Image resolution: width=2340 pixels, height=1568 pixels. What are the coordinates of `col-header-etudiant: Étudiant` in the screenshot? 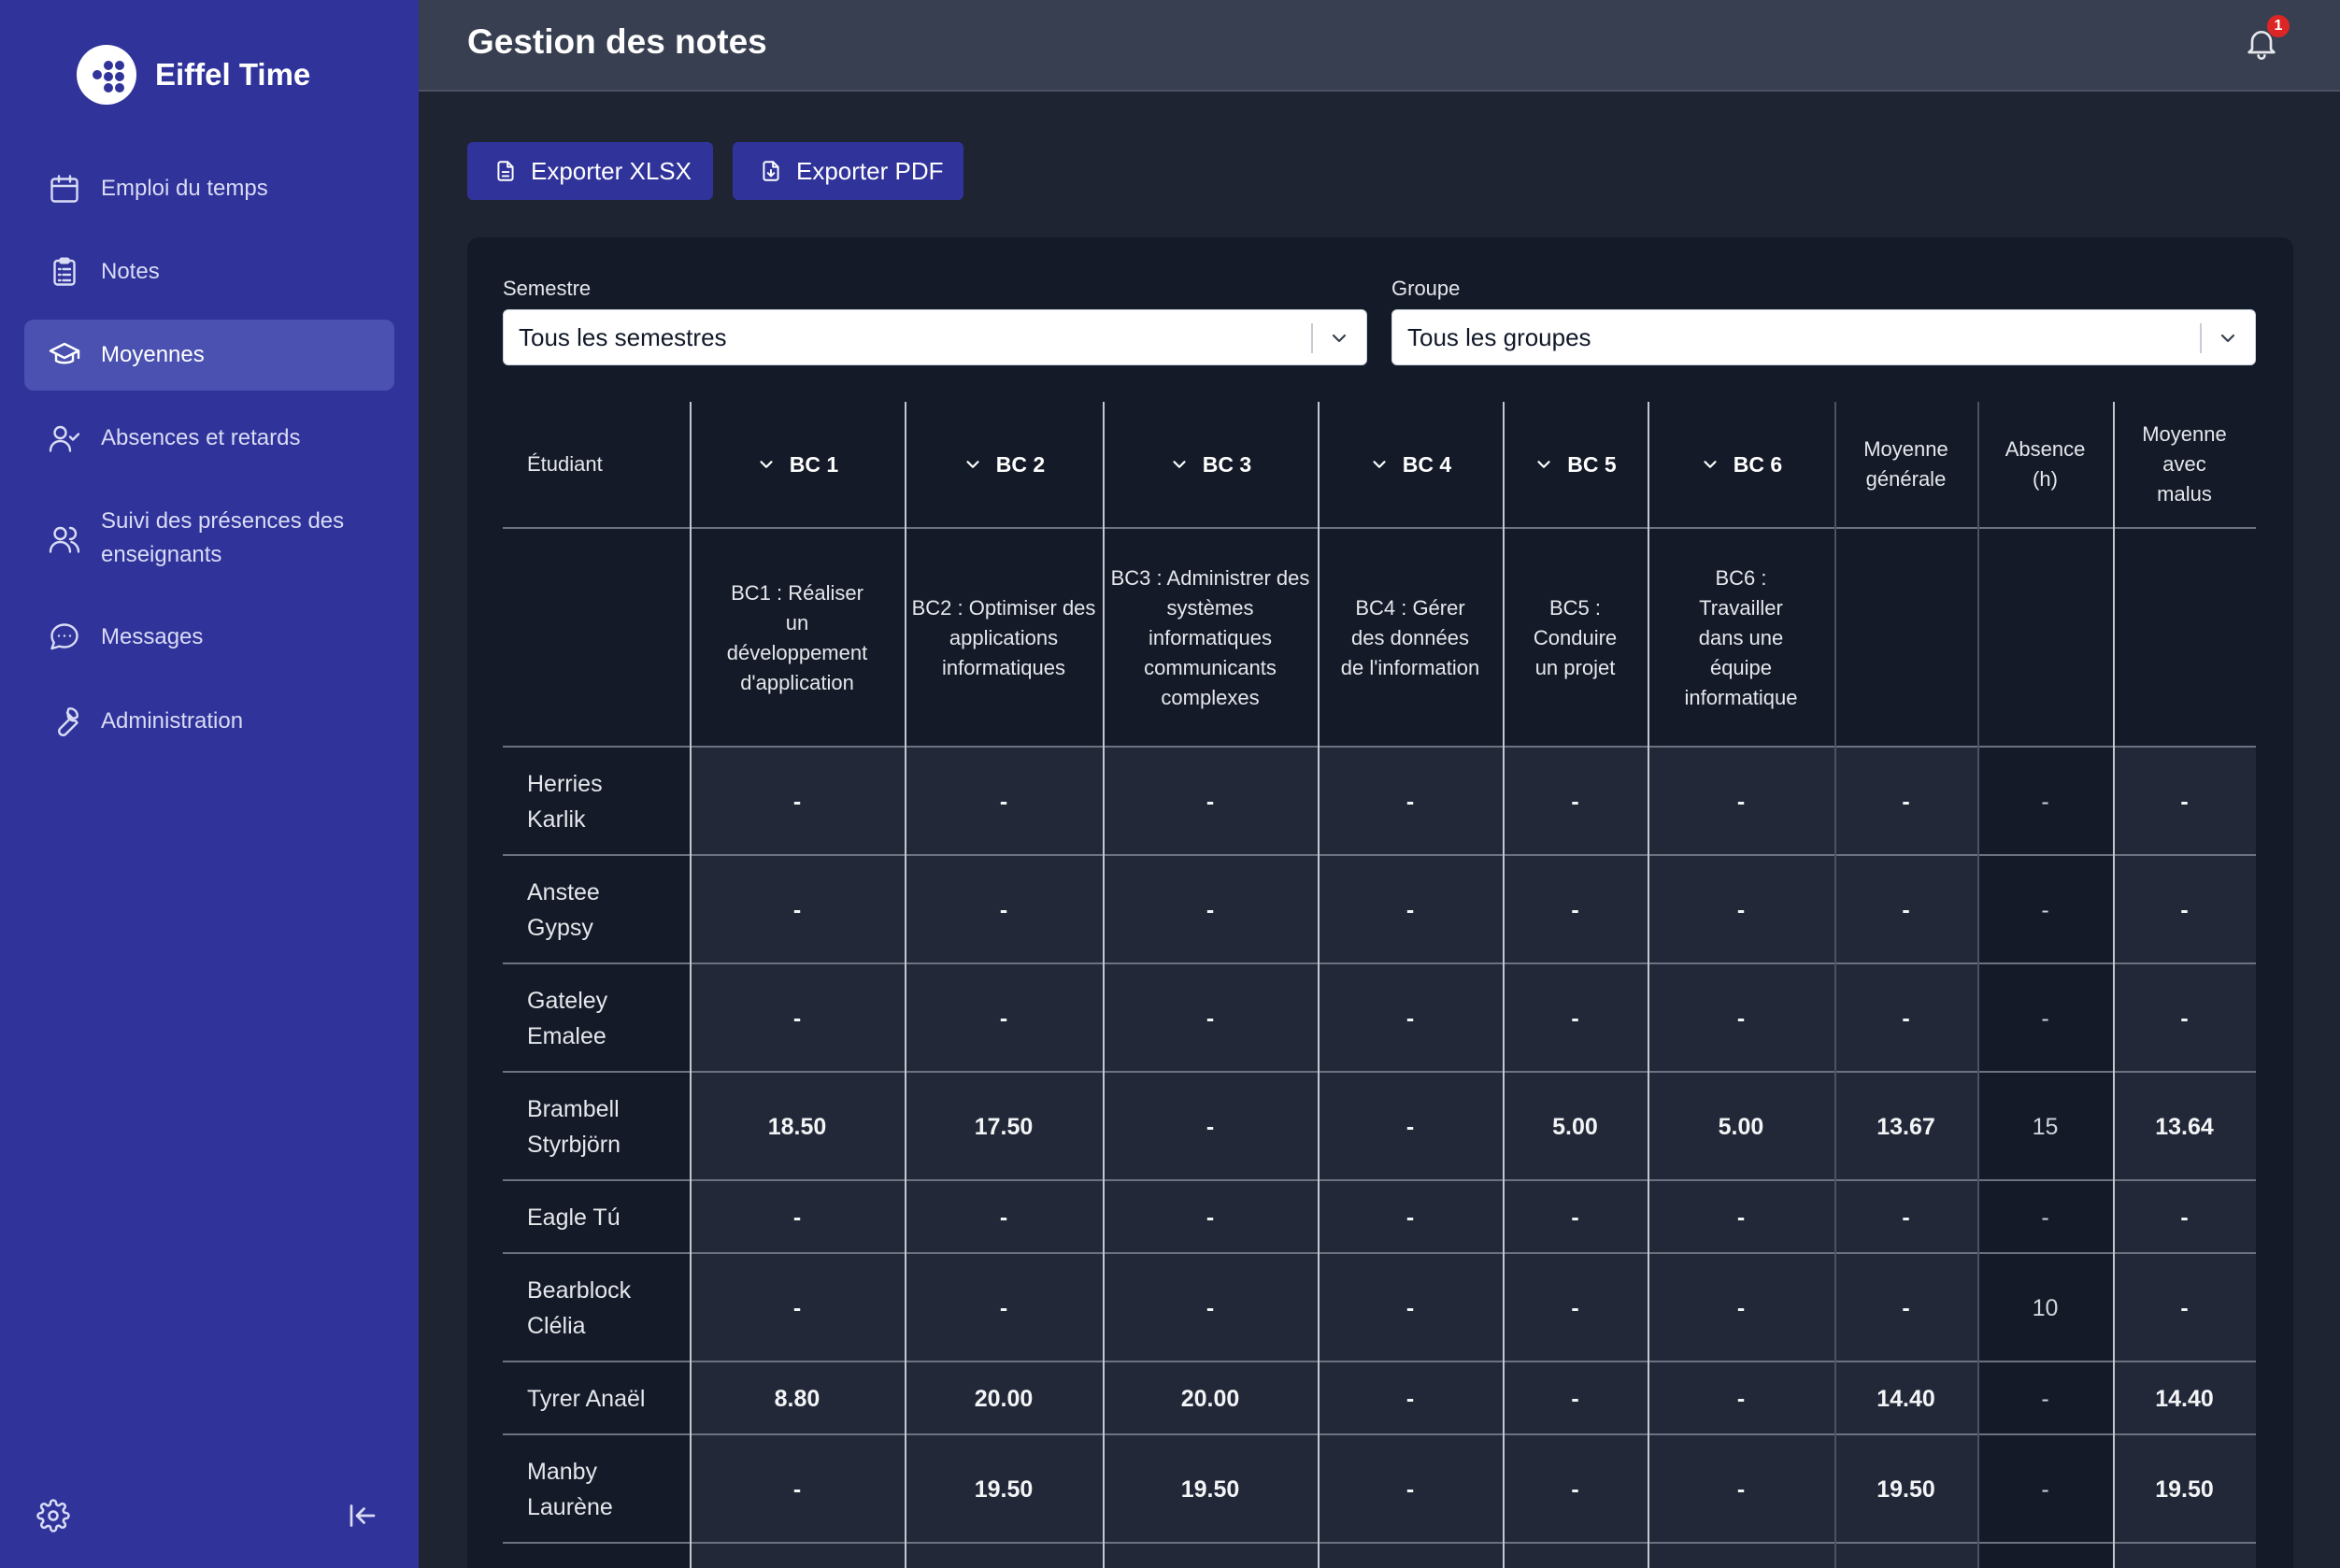 It's located at (596, 465).